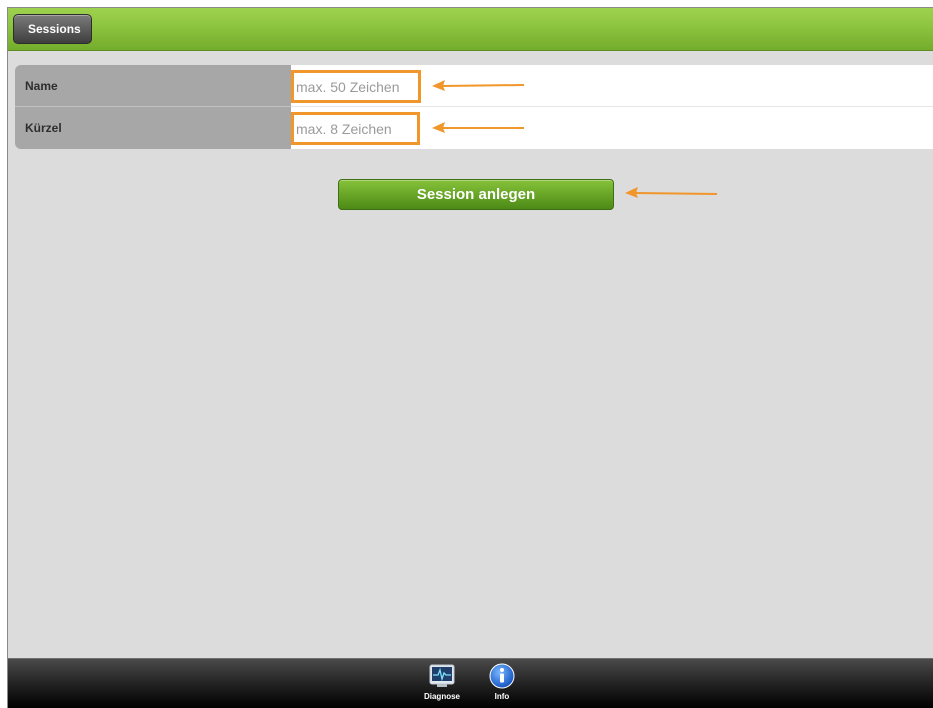  I want to click on kuerzel-input-cell, so click(612, 128).